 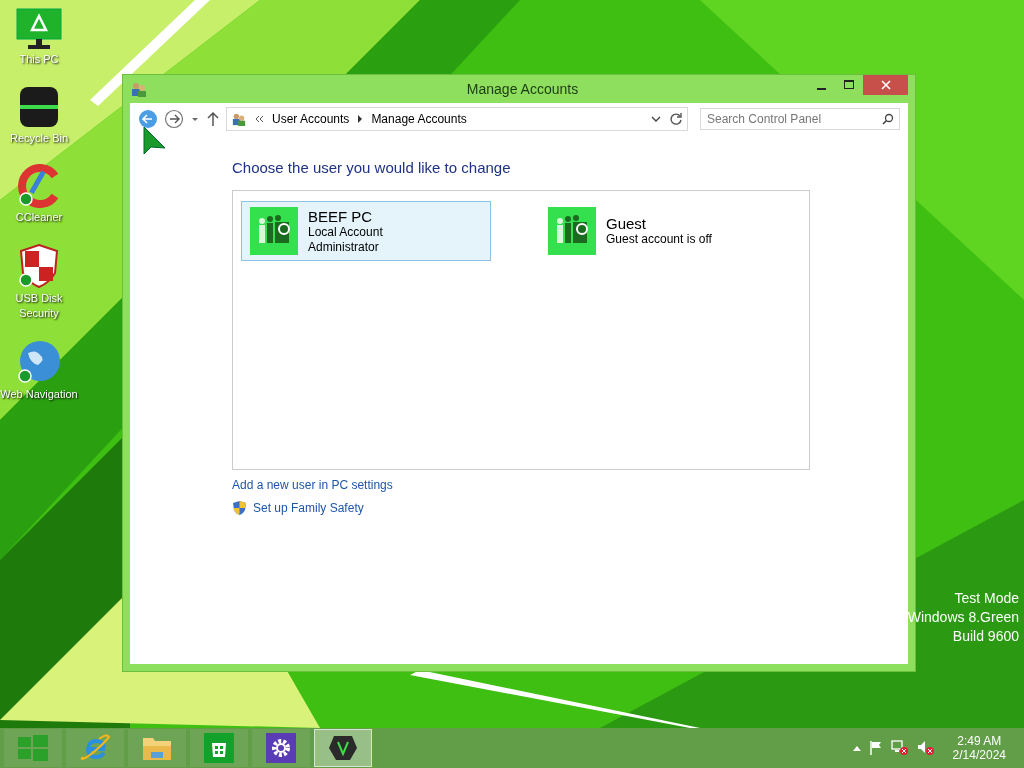 What do you see at coordinates (344, 247) in the screenshot?
I see `account-detail: Administrator` at bounding box center [344, 247].